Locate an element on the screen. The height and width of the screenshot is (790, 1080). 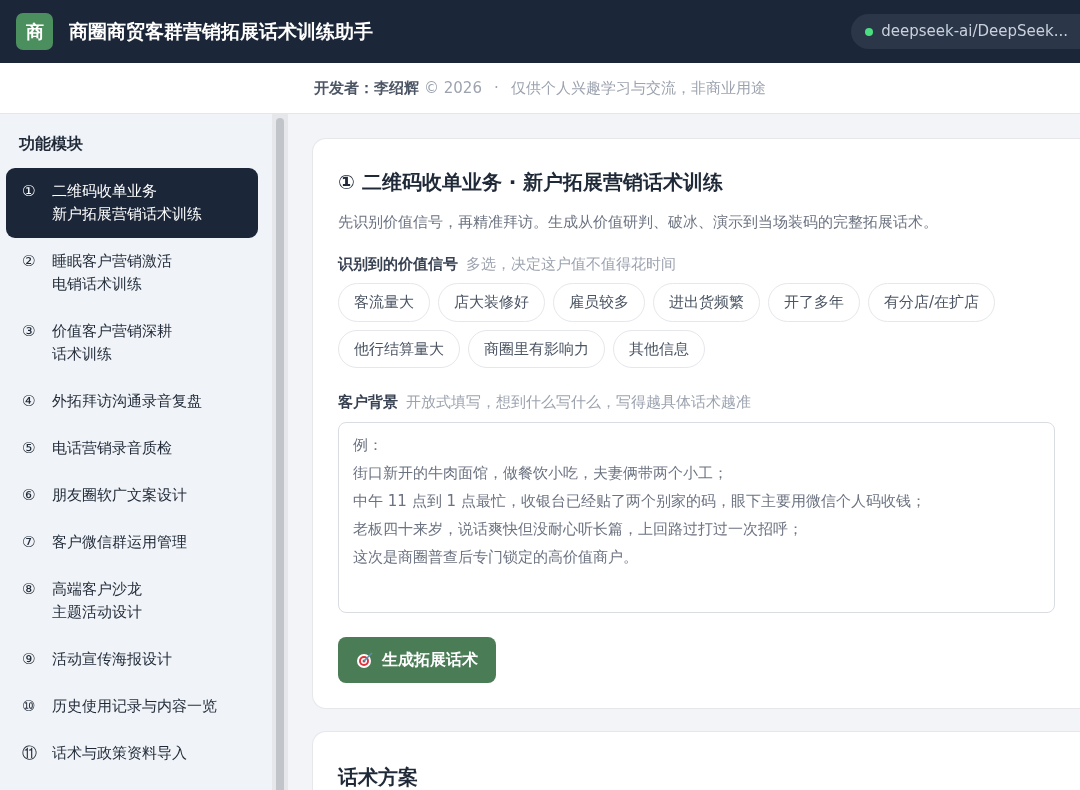
sidebar-item: ③ 价值客户营销深耕 话术训练 is located at coordinates (132, 343).